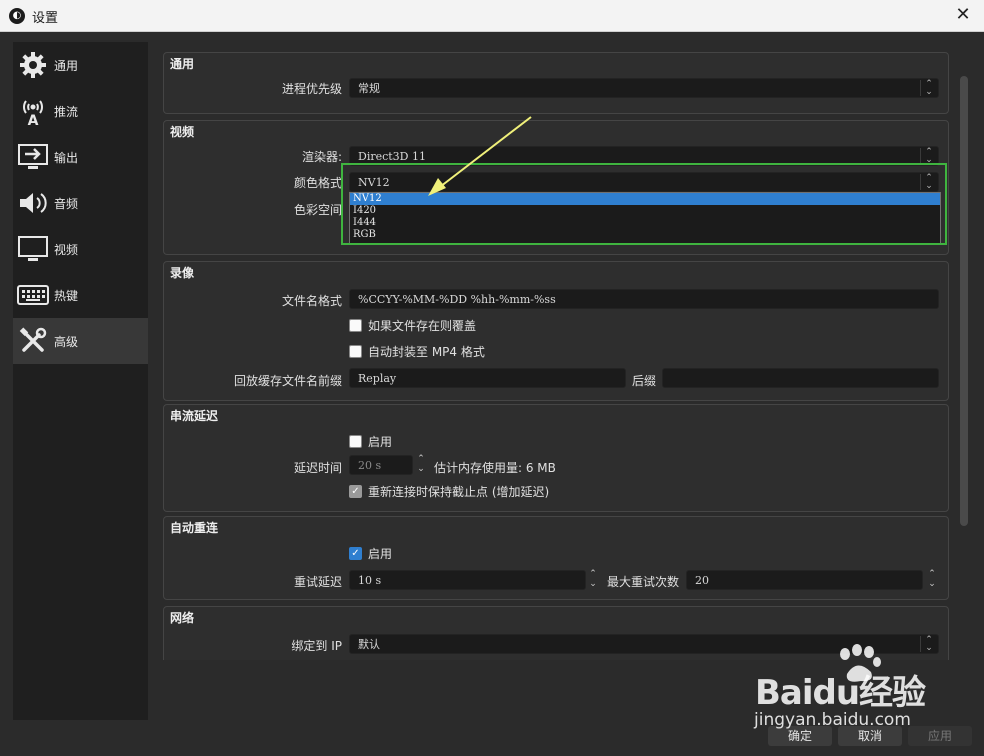 The image size is (984, 756). What do you see at coordinates (644, 88) in the screenshot?
I see `priority-select: 常规 ⌃ ⌄` at bounding box center [644, 88].